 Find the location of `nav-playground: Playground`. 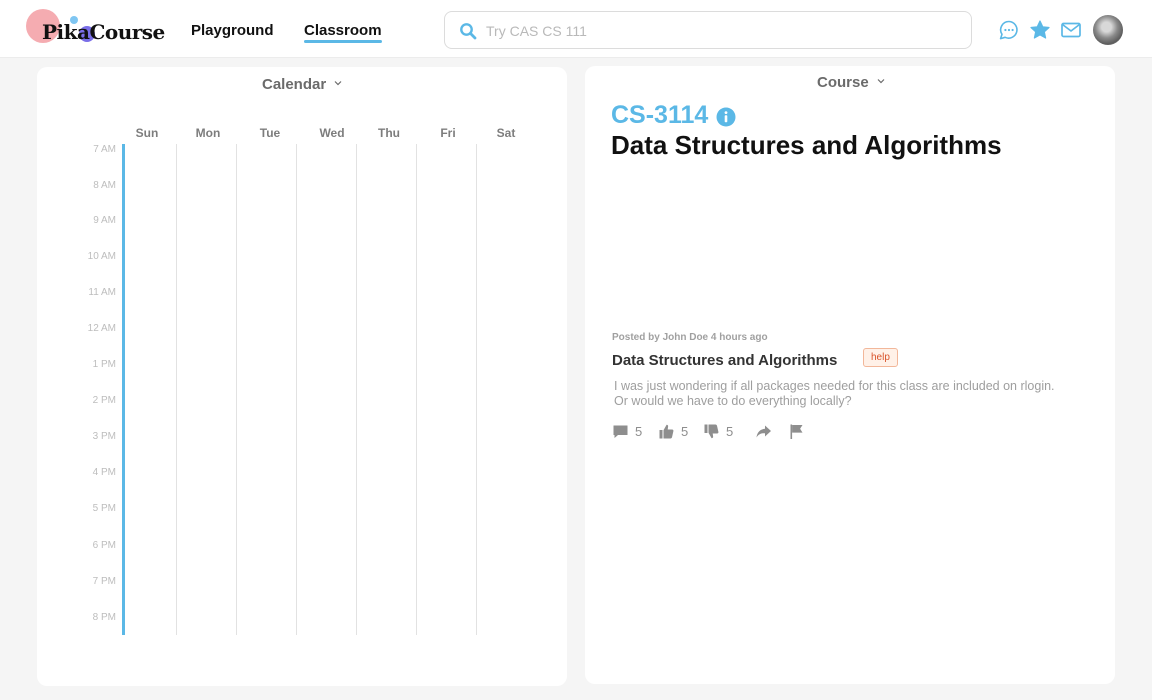

nav-playground: Playground is located at coordinates (232, 30).